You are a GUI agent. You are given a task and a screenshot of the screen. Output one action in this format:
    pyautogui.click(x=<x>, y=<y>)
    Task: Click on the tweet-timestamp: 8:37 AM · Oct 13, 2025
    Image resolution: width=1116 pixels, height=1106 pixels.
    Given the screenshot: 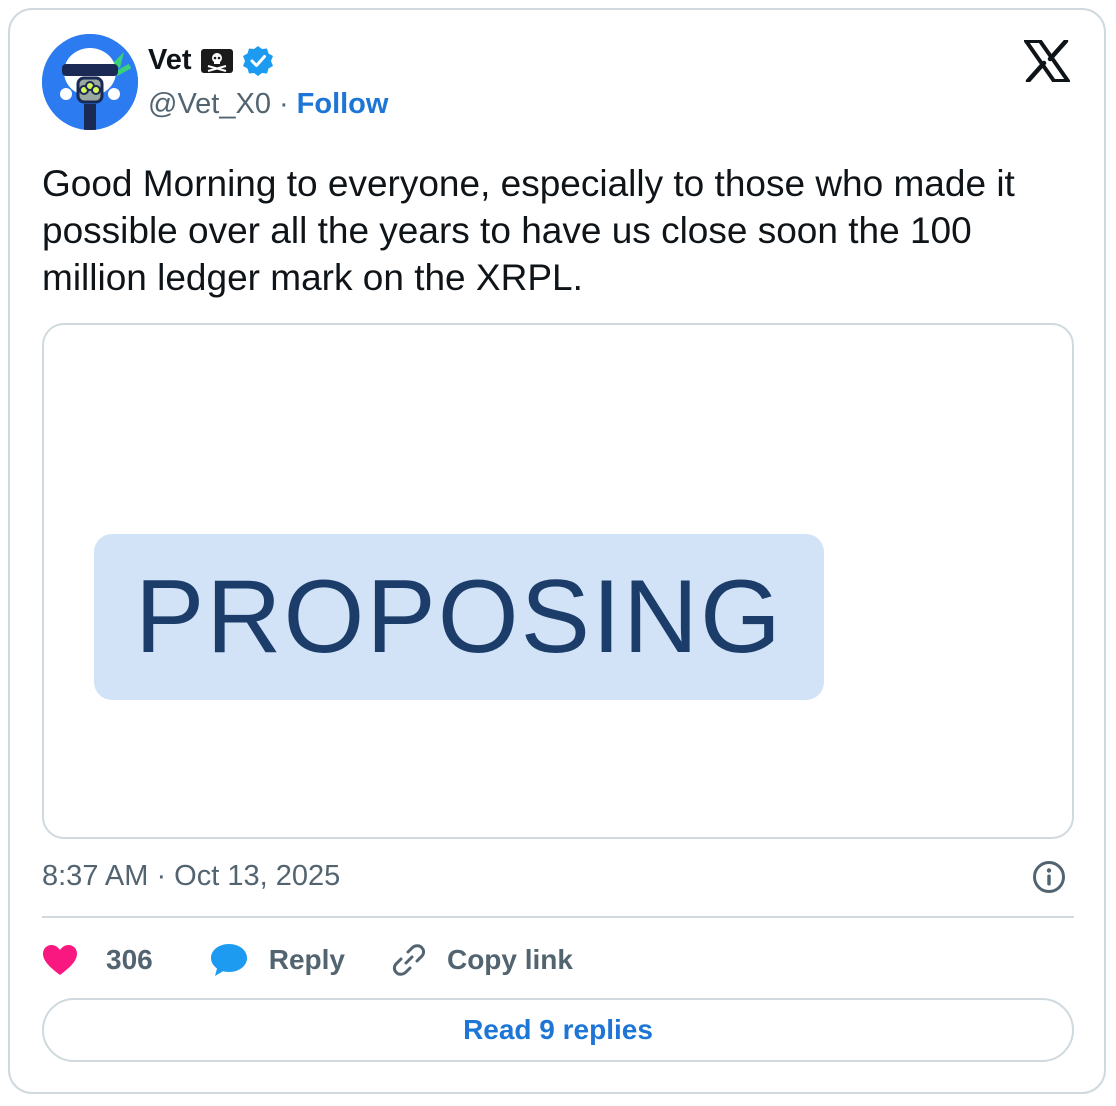 What is the action you would take?
    pyautogui.click(x=191, y=876)
    